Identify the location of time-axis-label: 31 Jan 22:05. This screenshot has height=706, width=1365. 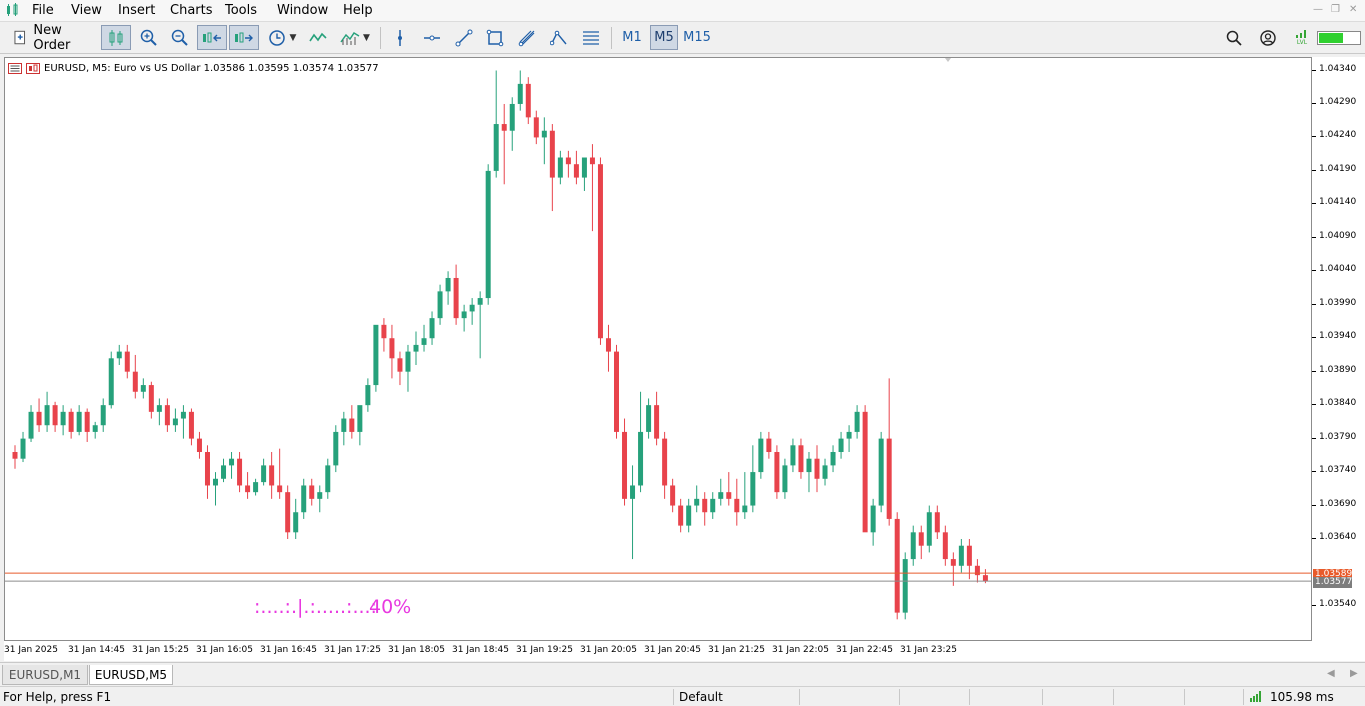
(800, 650).